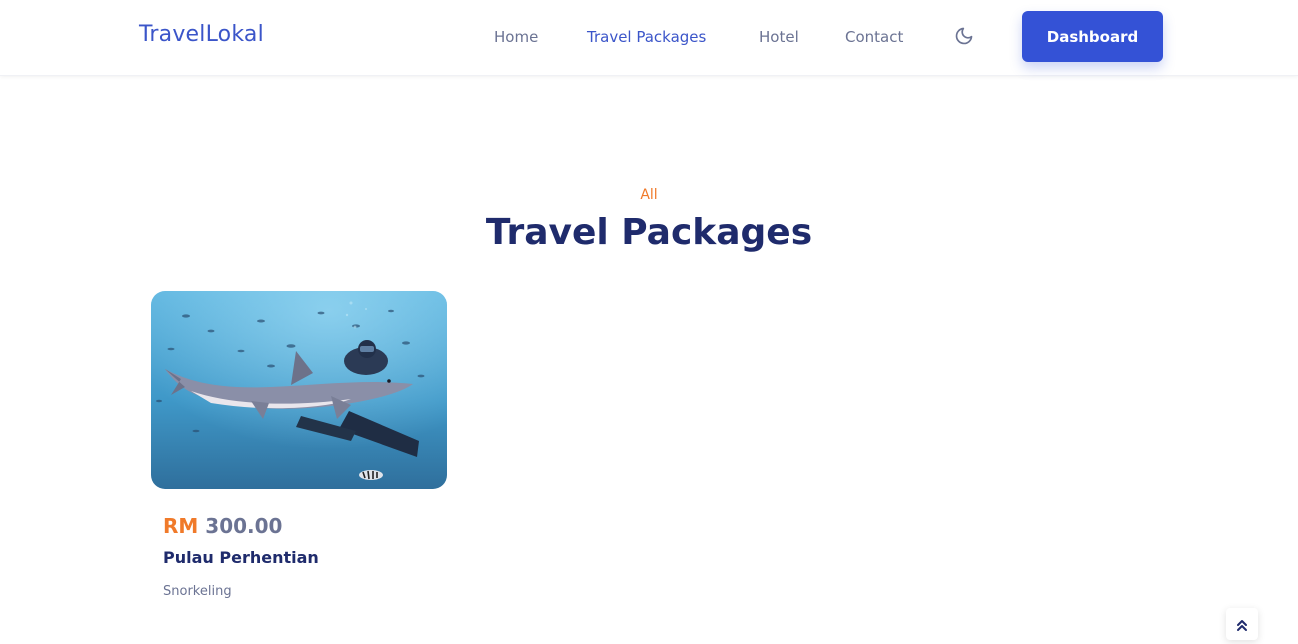 The image size is (1298, 644). I want to click on package-price: RM 300.00, so click(222, 526).